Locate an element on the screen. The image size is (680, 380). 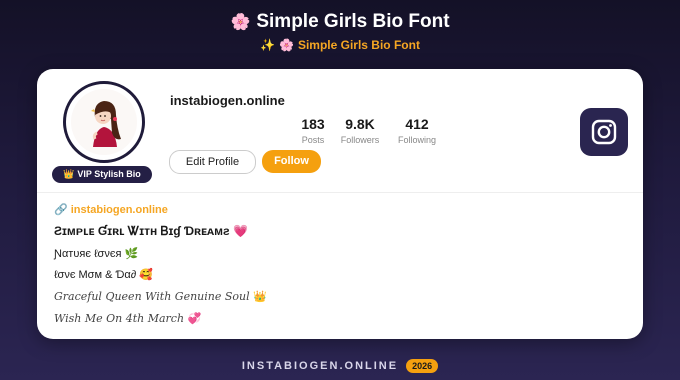
stat-following: 412 Following is located at coordinates (417, 130).